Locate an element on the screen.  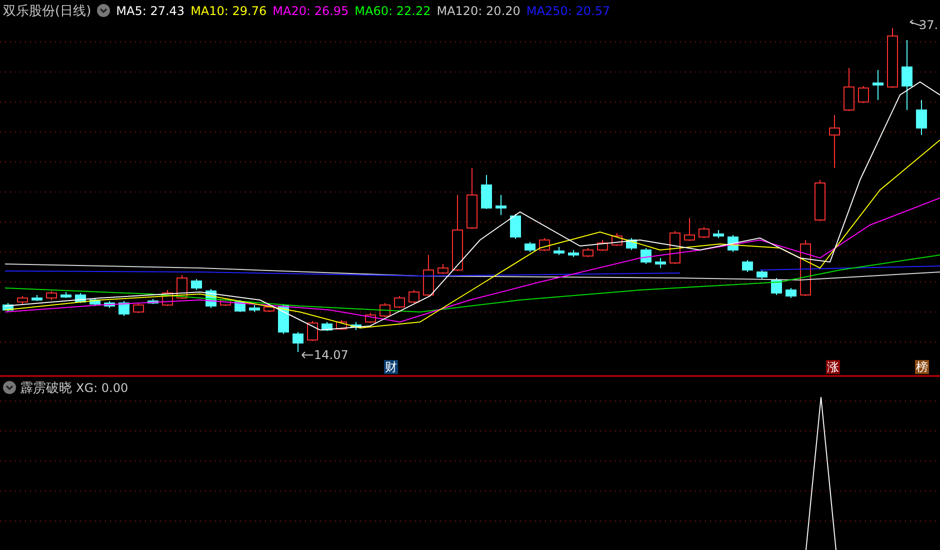
indicator-value: MA120: 20.20 is located at coordinates (478, 11).